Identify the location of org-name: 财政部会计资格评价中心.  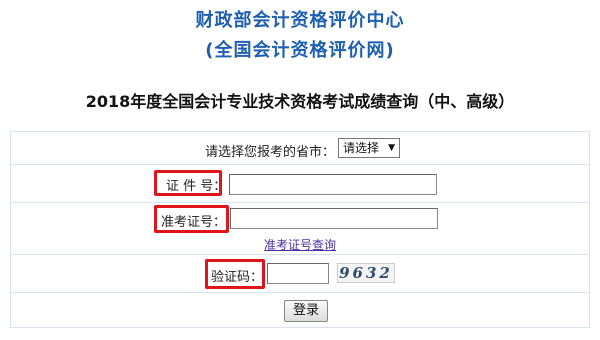
(300, 20).